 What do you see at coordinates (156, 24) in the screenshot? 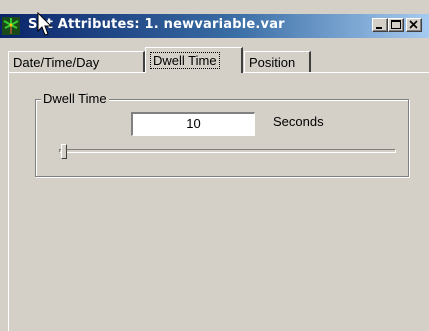
I see `window-title: Set Attributes: 1. newvariable.var` at bounding box center [156, 24].